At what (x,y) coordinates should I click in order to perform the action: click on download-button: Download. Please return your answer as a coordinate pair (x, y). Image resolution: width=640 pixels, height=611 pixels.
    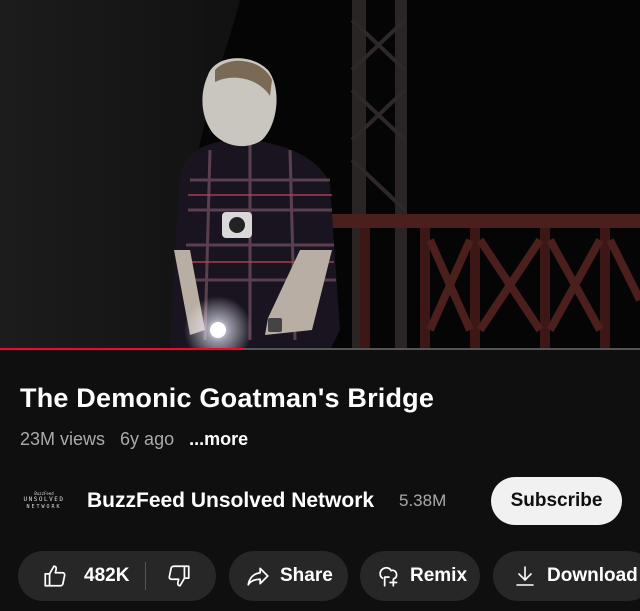
    Looking at the image, I should click on (566, 576).